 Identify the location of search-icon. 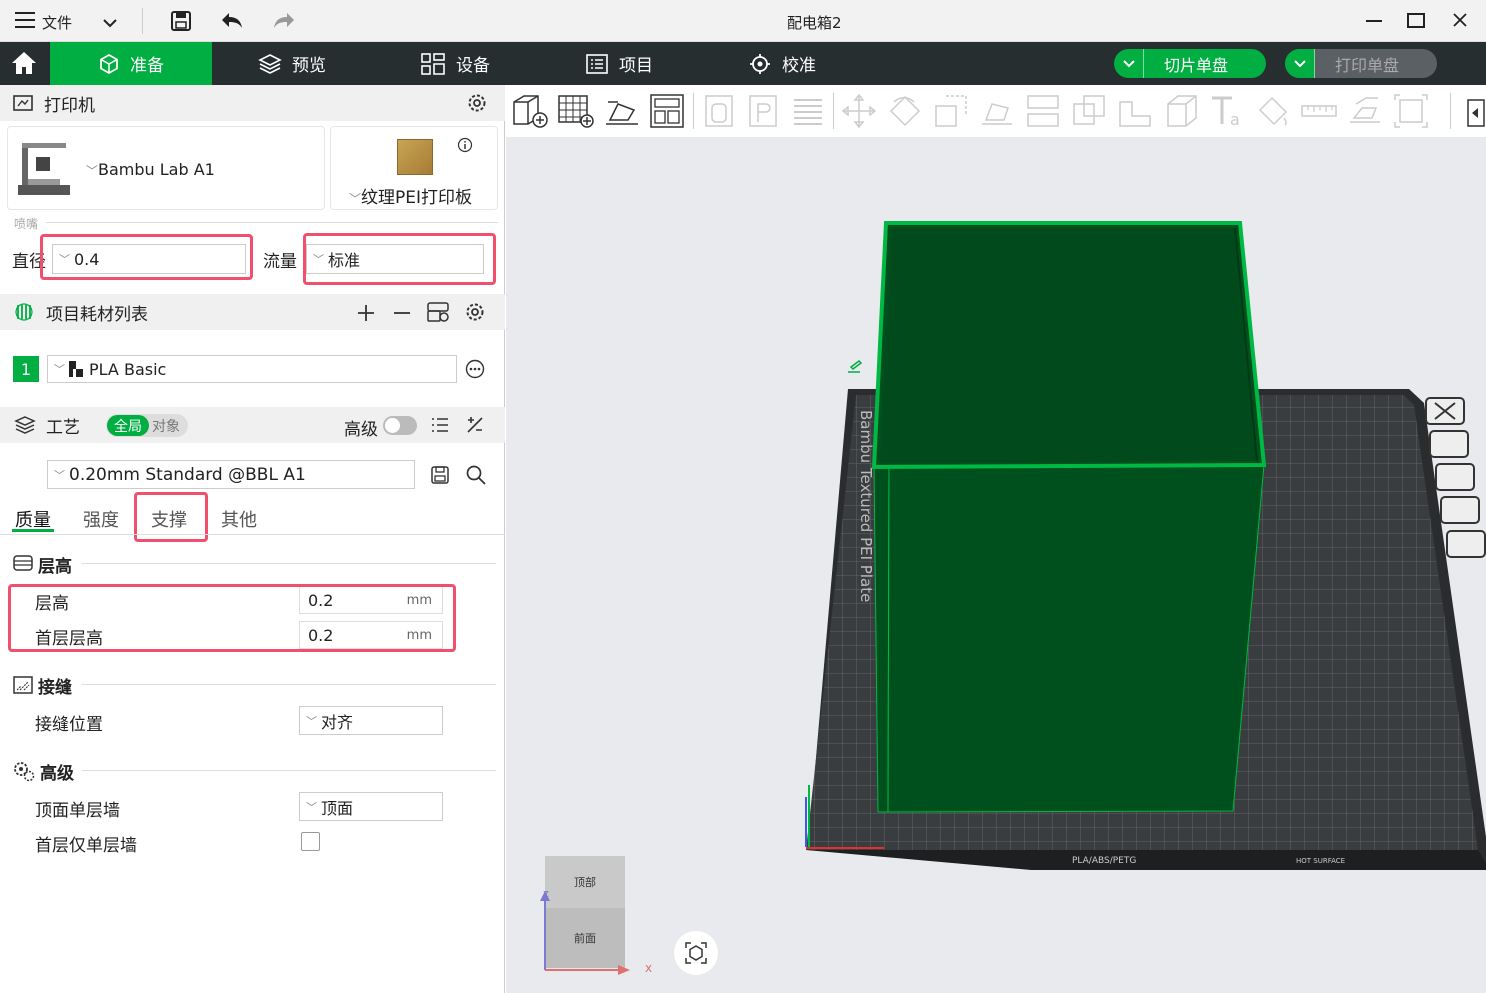
(476, 475).